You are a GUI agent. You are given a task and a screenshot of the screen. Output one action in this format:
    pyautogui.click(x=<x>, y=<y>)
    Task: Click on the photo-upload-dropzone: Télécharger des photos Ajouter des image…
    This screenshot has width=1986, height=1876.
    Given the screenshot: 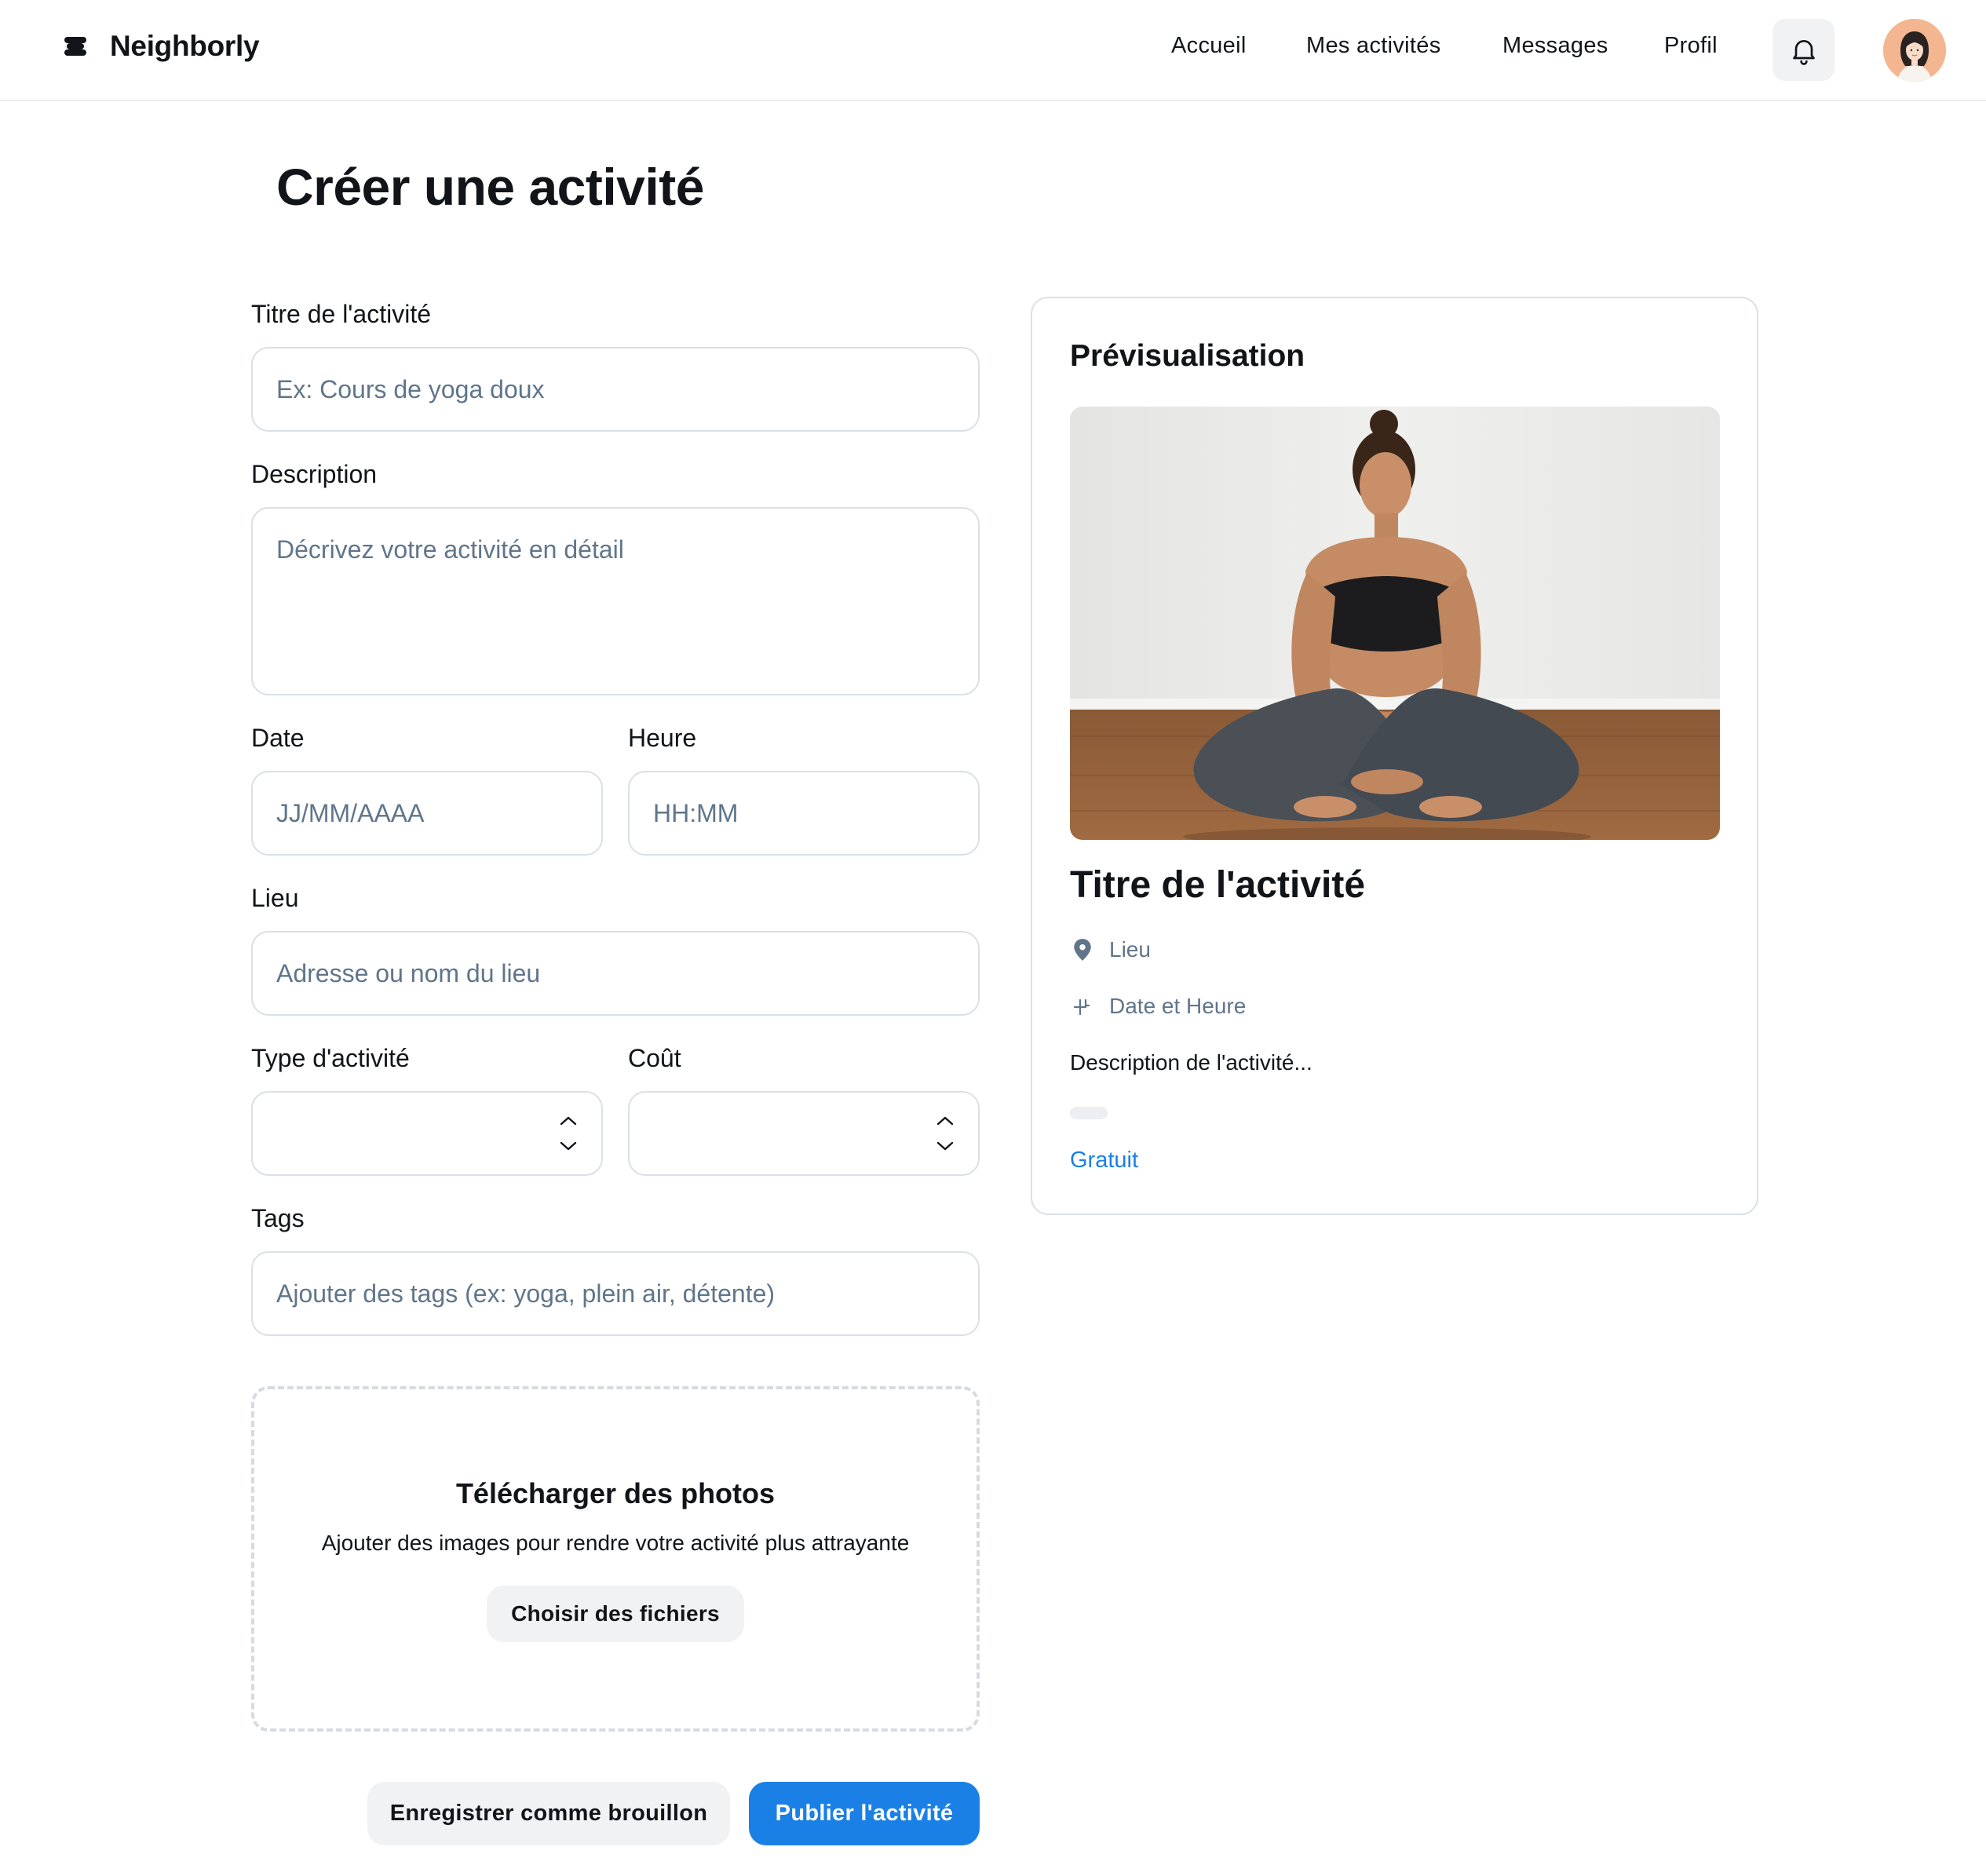 What is the action you would take?
    pyautogui.click(x=615, y=1559)
    